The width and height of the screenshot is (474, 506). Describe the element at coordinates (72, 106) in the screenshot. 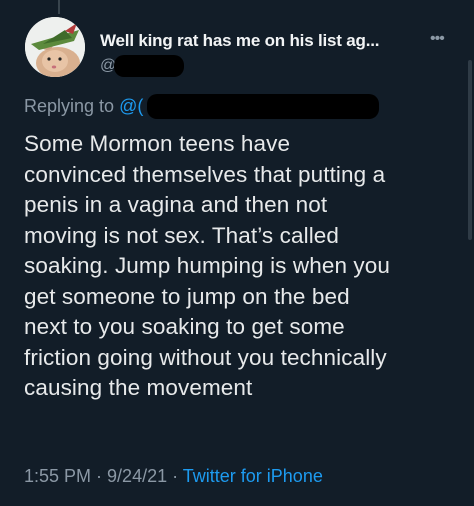

I see `replying-prefix: Replying to` at that location.